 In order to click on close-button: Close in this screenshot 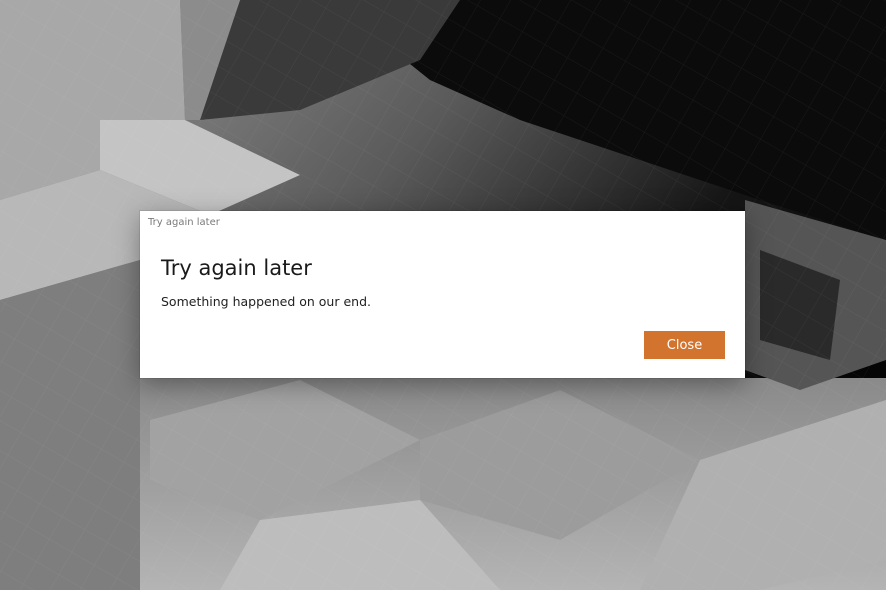, I will do `click(684, 345)`.